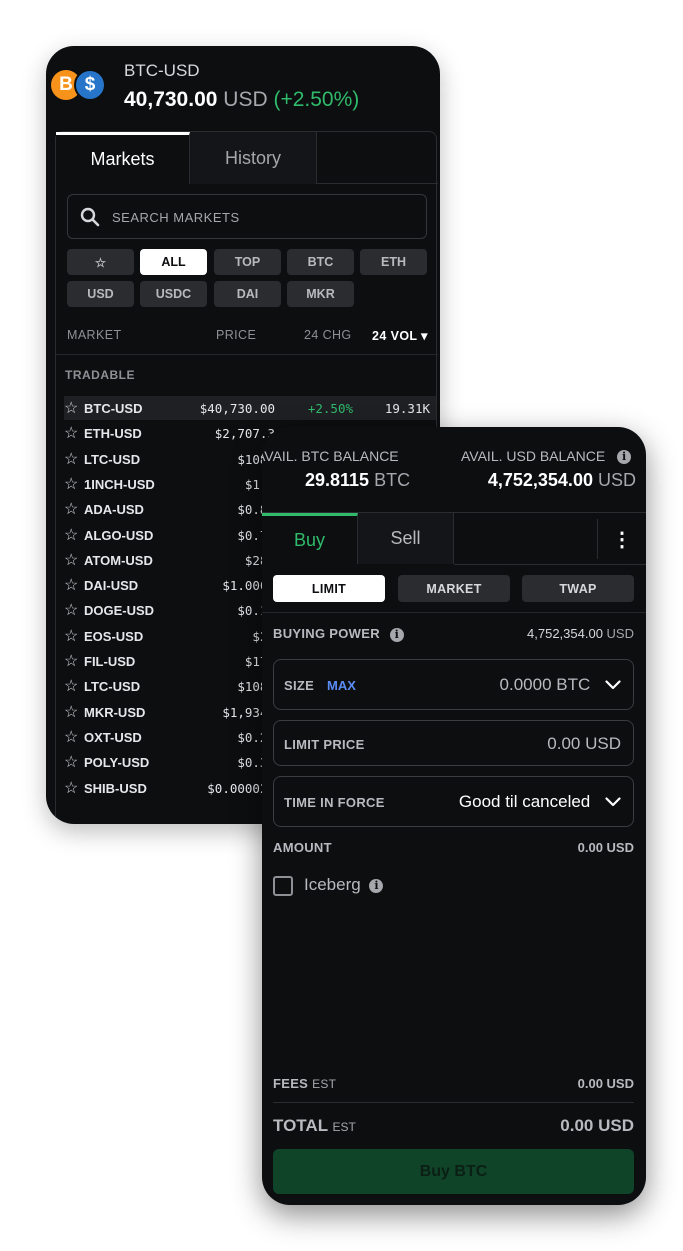  I want to click on market-symbol: ADA-USD, so click(114, 510).